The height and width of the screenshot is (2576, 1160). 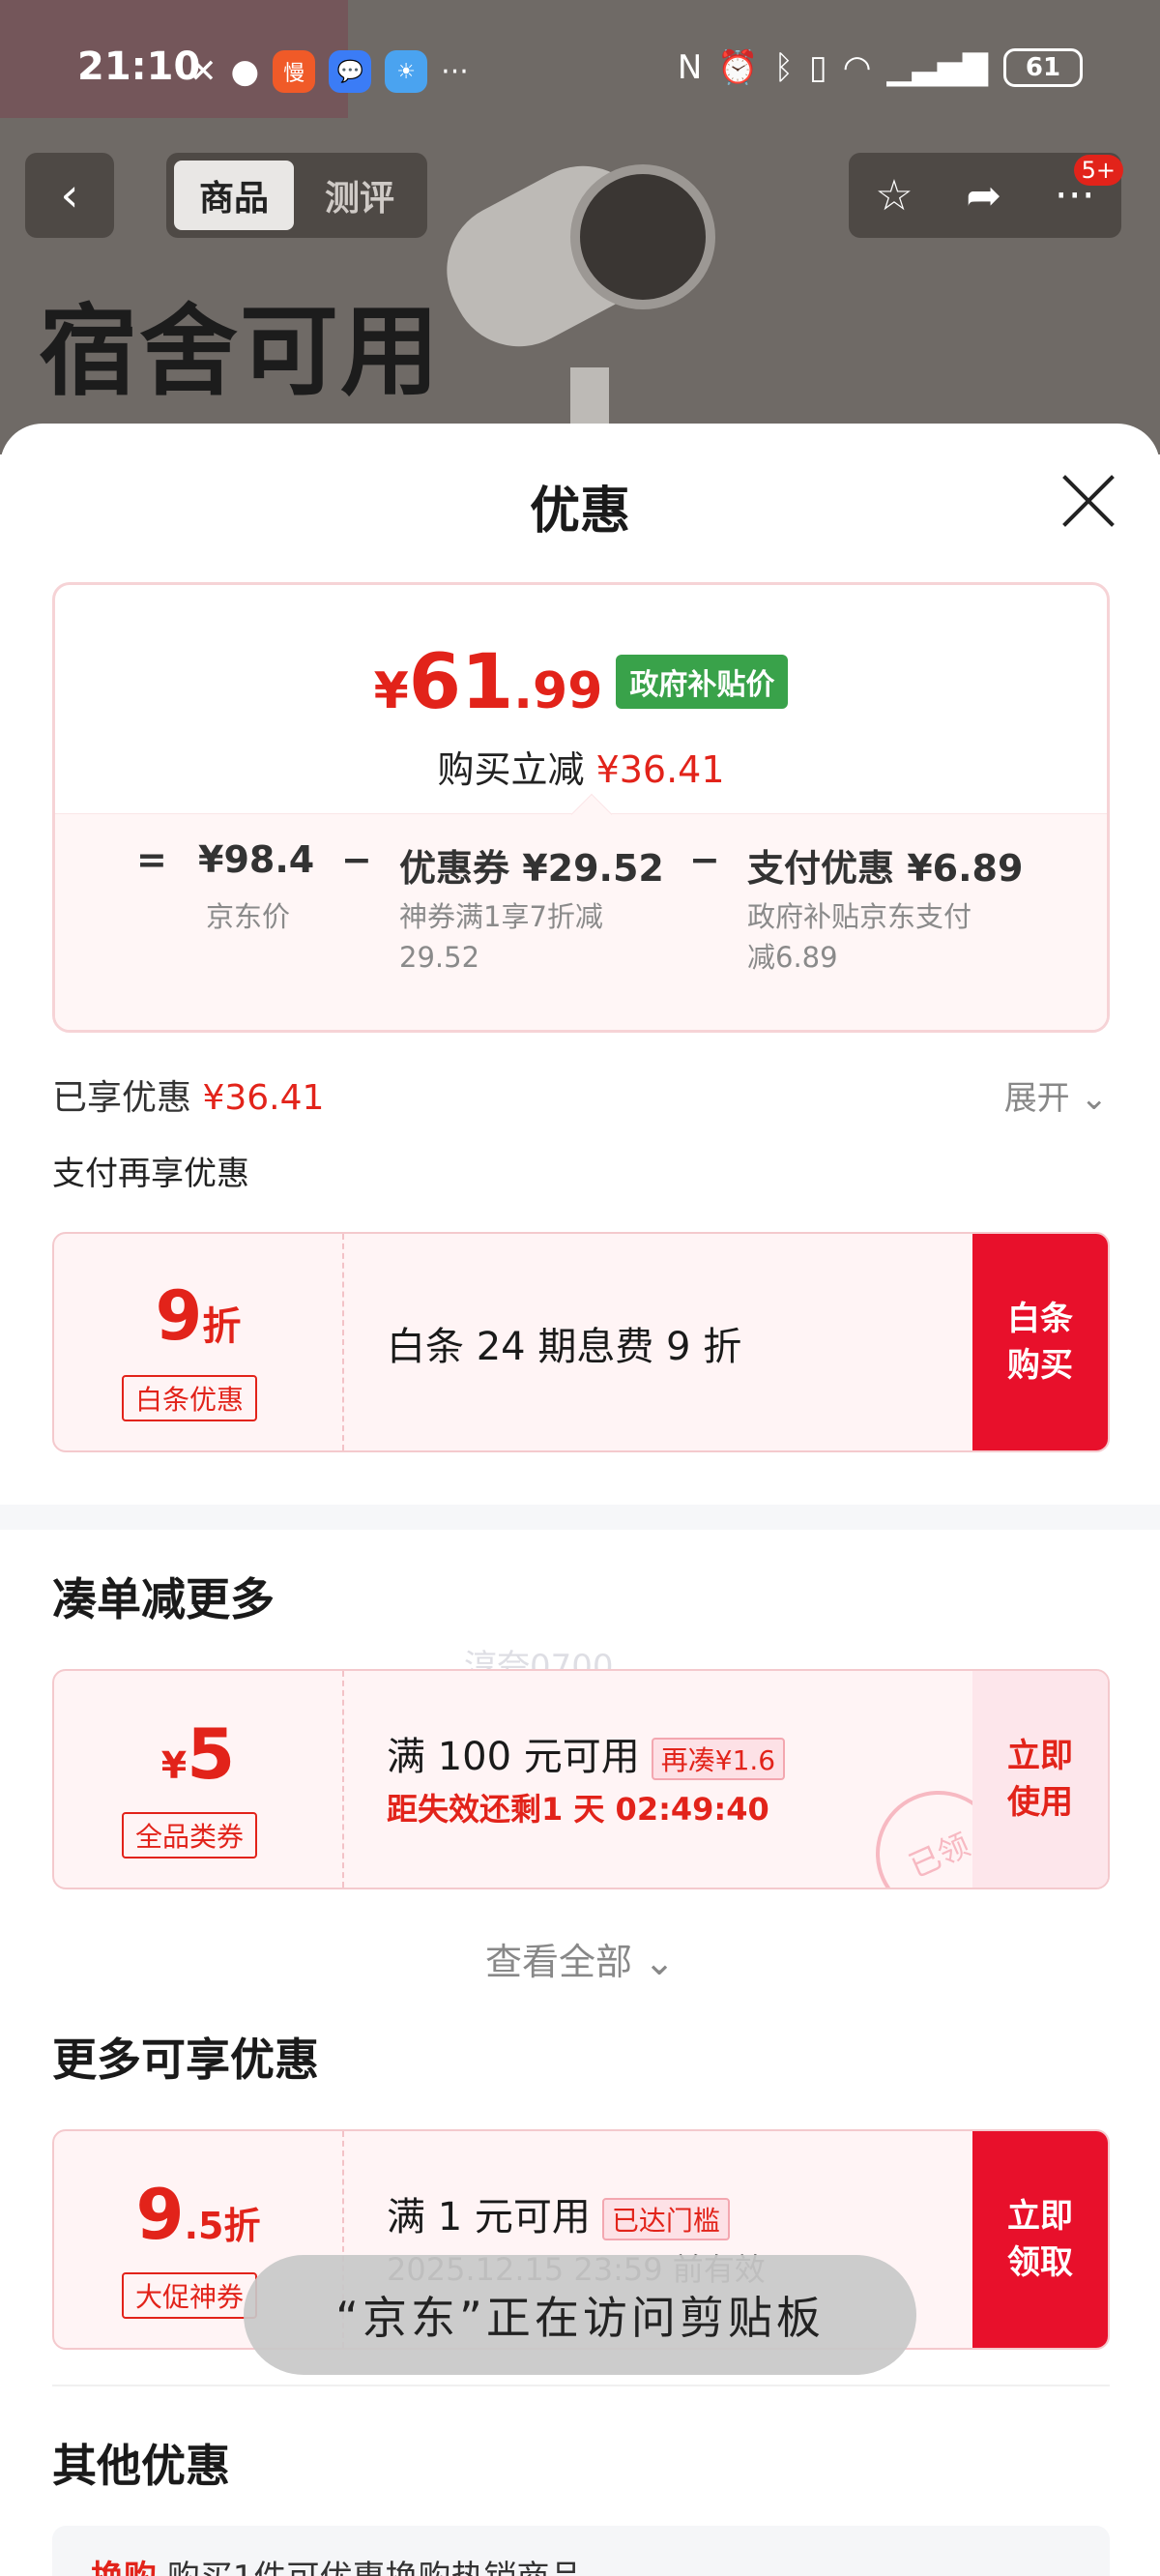 I want to click on status-bar: 21:10 ✕ ● 慢 💬 ☀ ··· N ⏰ ᛒ ▯ ◠ ▁▃▅▇ 61, so click(x=580, y=69).